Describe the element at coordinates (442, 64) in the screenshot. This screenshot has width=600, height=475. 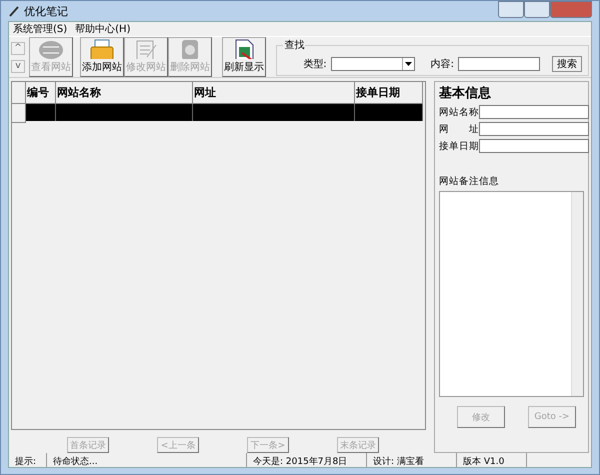
I see `field-label: 内容:` at that location.